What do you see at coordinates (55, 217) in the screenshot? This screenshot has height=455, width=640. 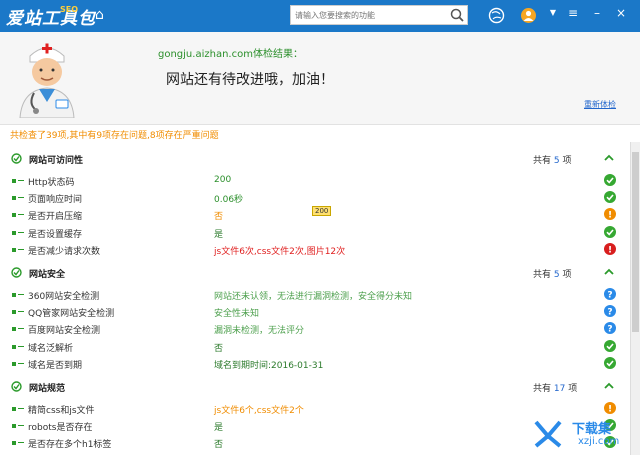 I see `check-item-name: 是否开启压缩` at bounding box center [55, 217].